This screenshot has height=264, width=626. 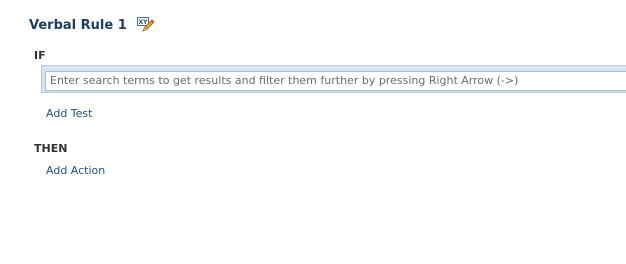 What do you see at coordinates (78, 25) in the screenshot?
I see `rule-title: Verbal Rule 1` at bounding box center [78, 25].